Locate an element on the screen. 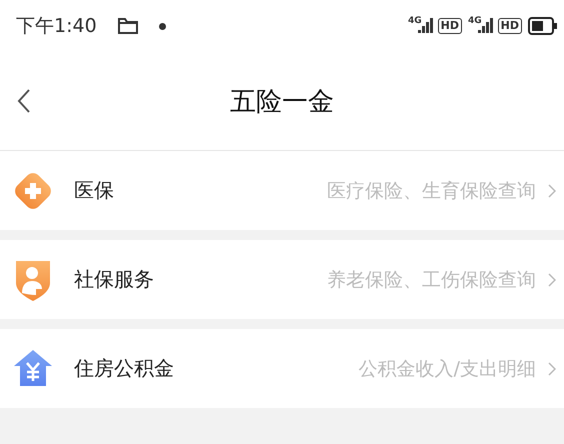  folder-icon is located at coordinates (127, 26).